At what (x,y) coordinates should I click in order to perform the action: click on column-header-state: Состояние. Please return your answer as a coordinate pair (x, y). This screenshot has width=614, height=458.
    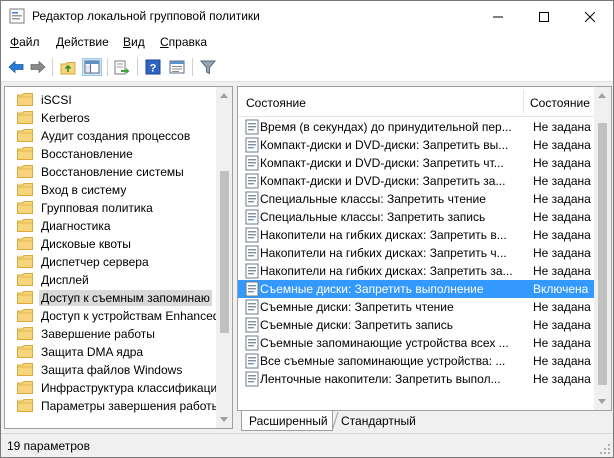
    Looking at the image, I should click on (560, 103).